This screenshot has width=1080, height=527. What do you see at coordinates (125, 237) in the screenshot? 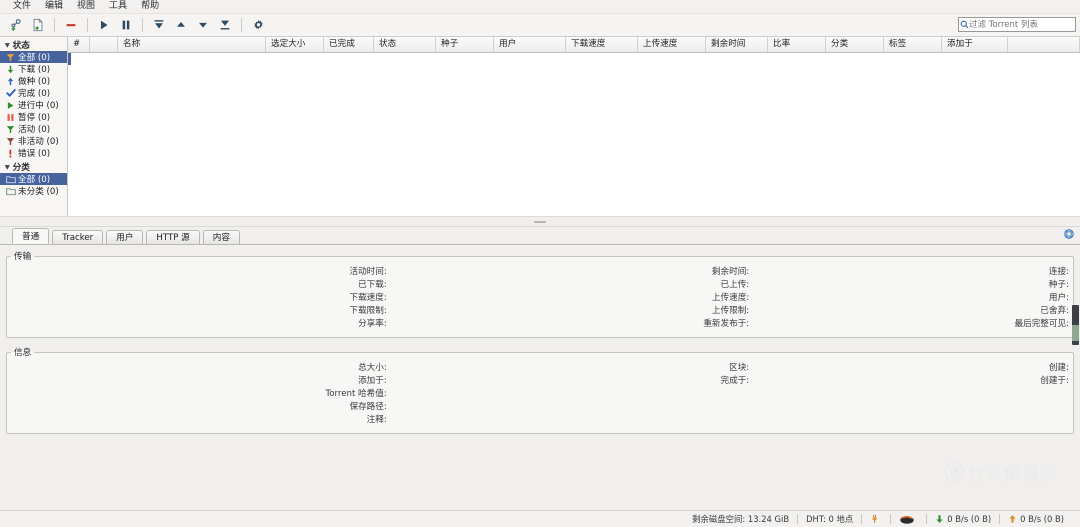
I see `tab-peers: 用户` at bounding box center [125, 237].